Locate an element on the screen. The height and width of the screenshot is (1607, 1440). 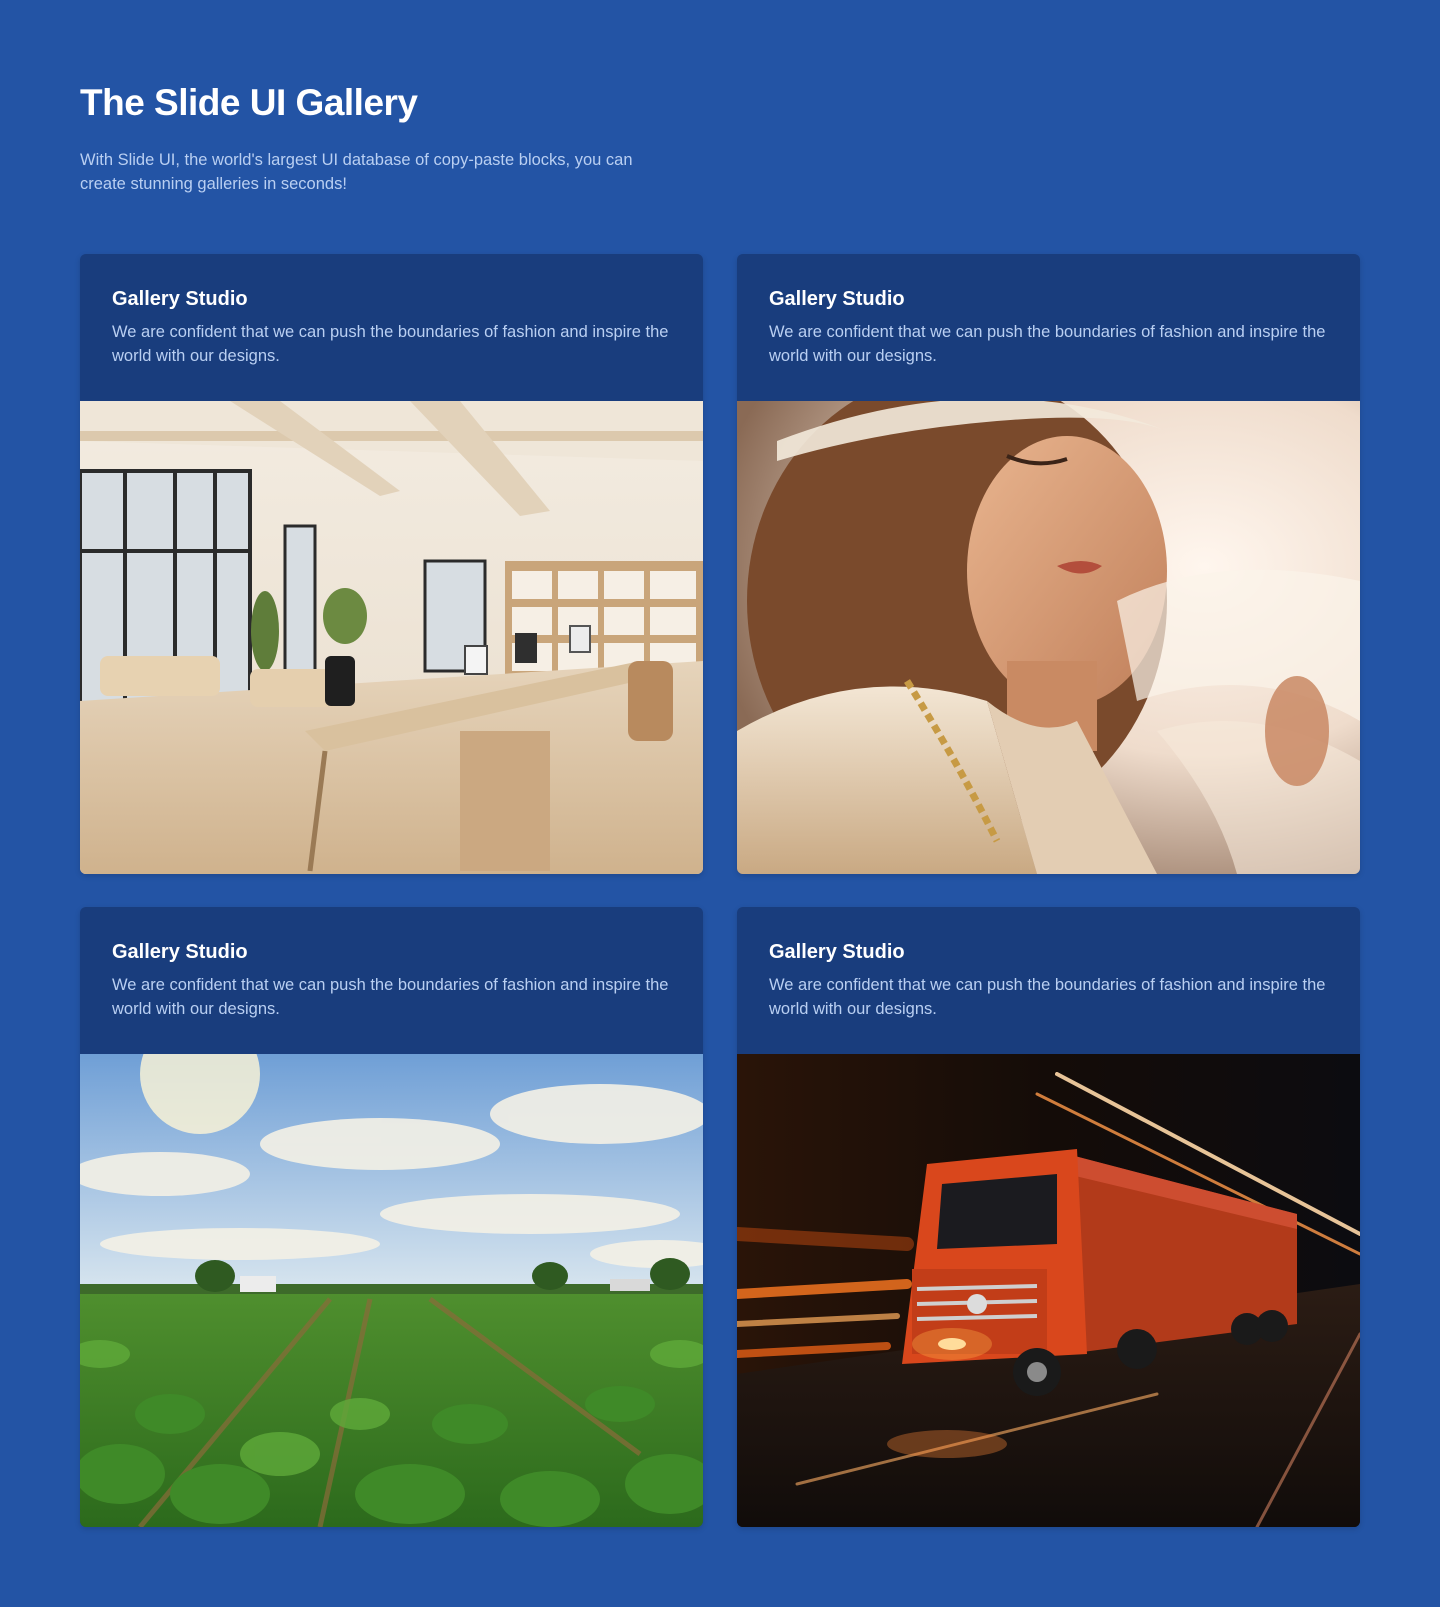
office-interior-image is located at coordinates (391, 637).